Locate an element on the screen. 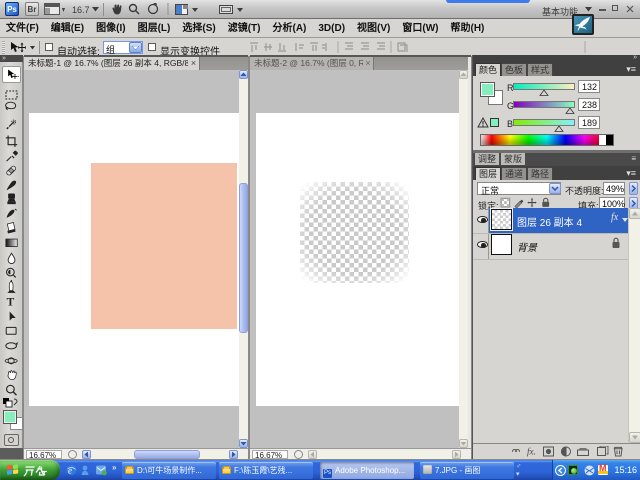  svg-text: e is located at coordinates (70, 471).